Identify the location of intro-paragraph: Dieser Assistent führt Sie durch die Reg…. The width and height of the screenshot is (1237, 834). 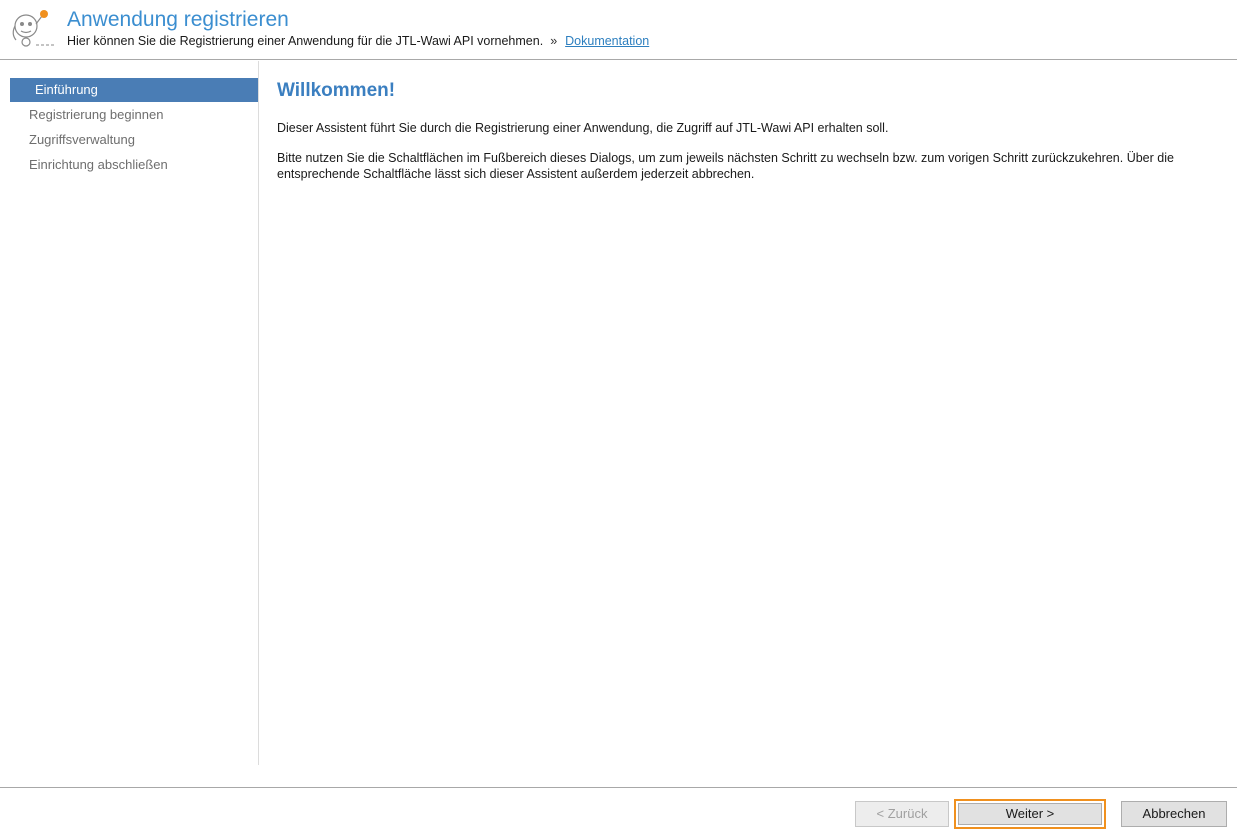
(583, 128).